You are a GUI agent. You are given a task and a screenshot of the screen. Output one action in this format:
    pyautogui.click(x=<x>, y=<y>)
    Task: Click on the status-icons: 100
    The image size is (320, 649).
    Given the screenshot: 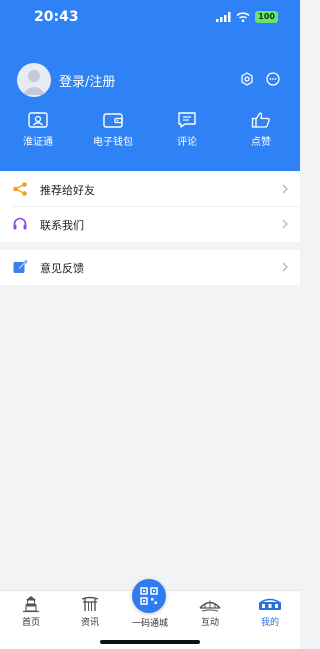 What is the action you would take?
    pyautogui.click(x=247, y=17)
    